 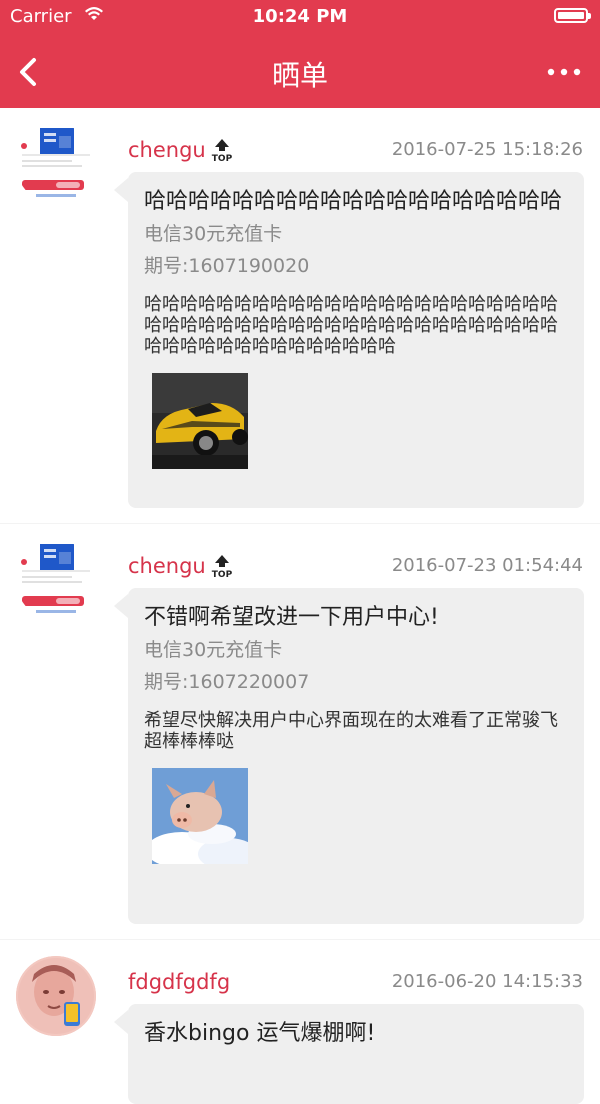 I want to click on issue-number: 期号:1607220007, so click(x=227, y=682).